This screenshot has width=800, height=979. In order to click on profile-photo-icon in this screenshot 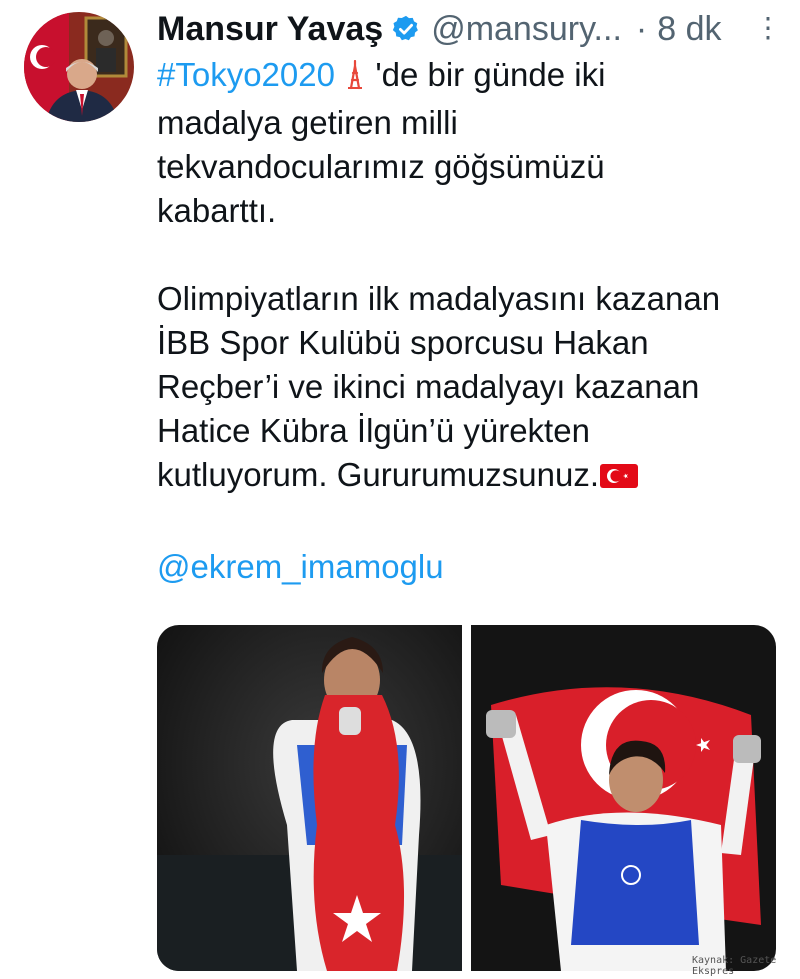, I will do `click(79, 67)`.